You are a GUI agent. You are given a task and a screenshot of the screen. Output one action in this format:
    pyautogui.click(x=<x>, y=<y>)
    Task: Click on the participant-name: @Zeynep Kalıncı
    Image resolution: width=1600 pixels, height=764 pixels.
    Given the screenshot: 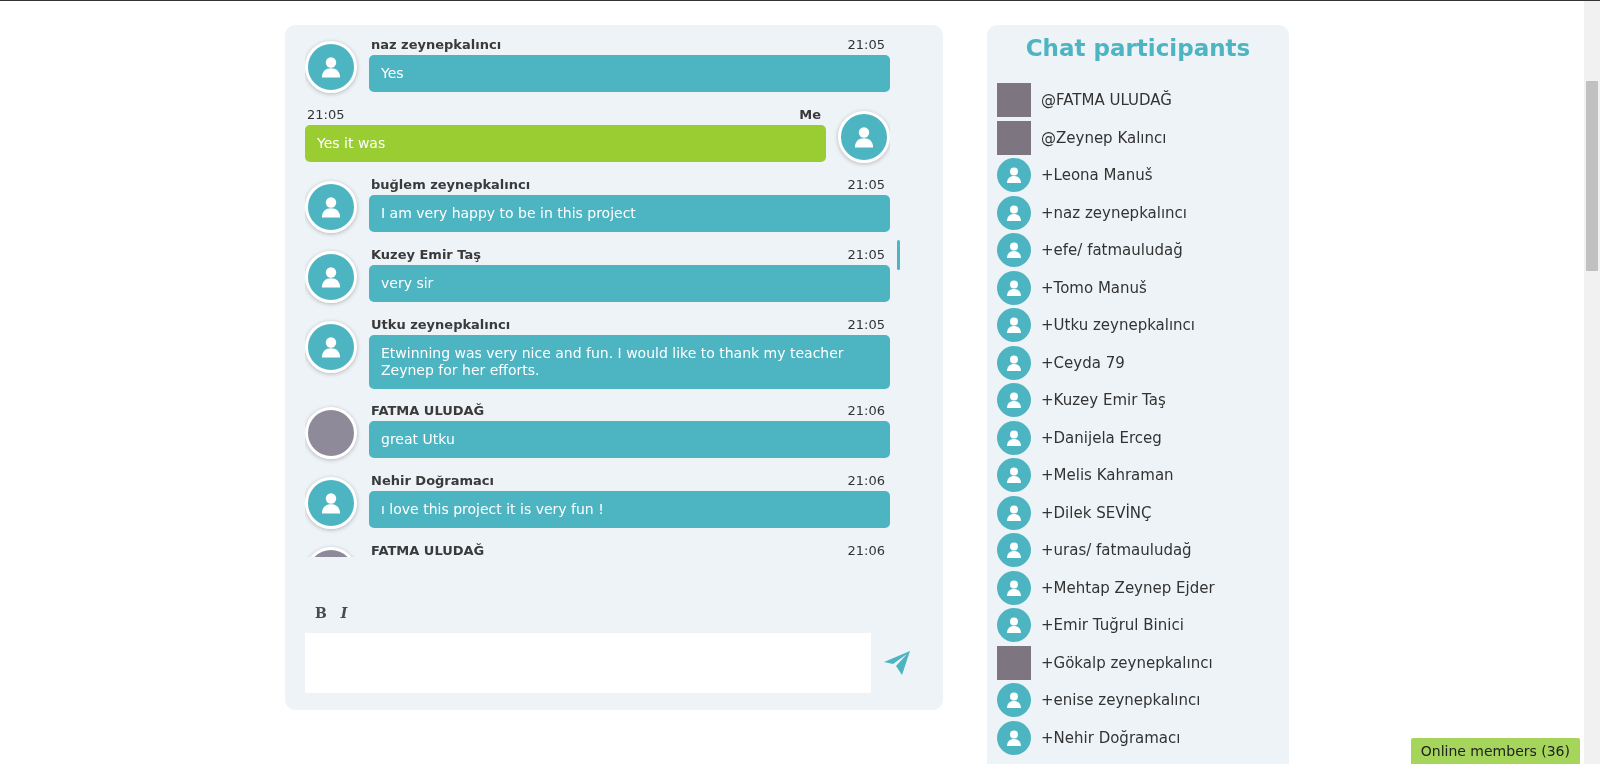 What is the action you would take?
    pyautogui.click(x=1104, y=137)
    